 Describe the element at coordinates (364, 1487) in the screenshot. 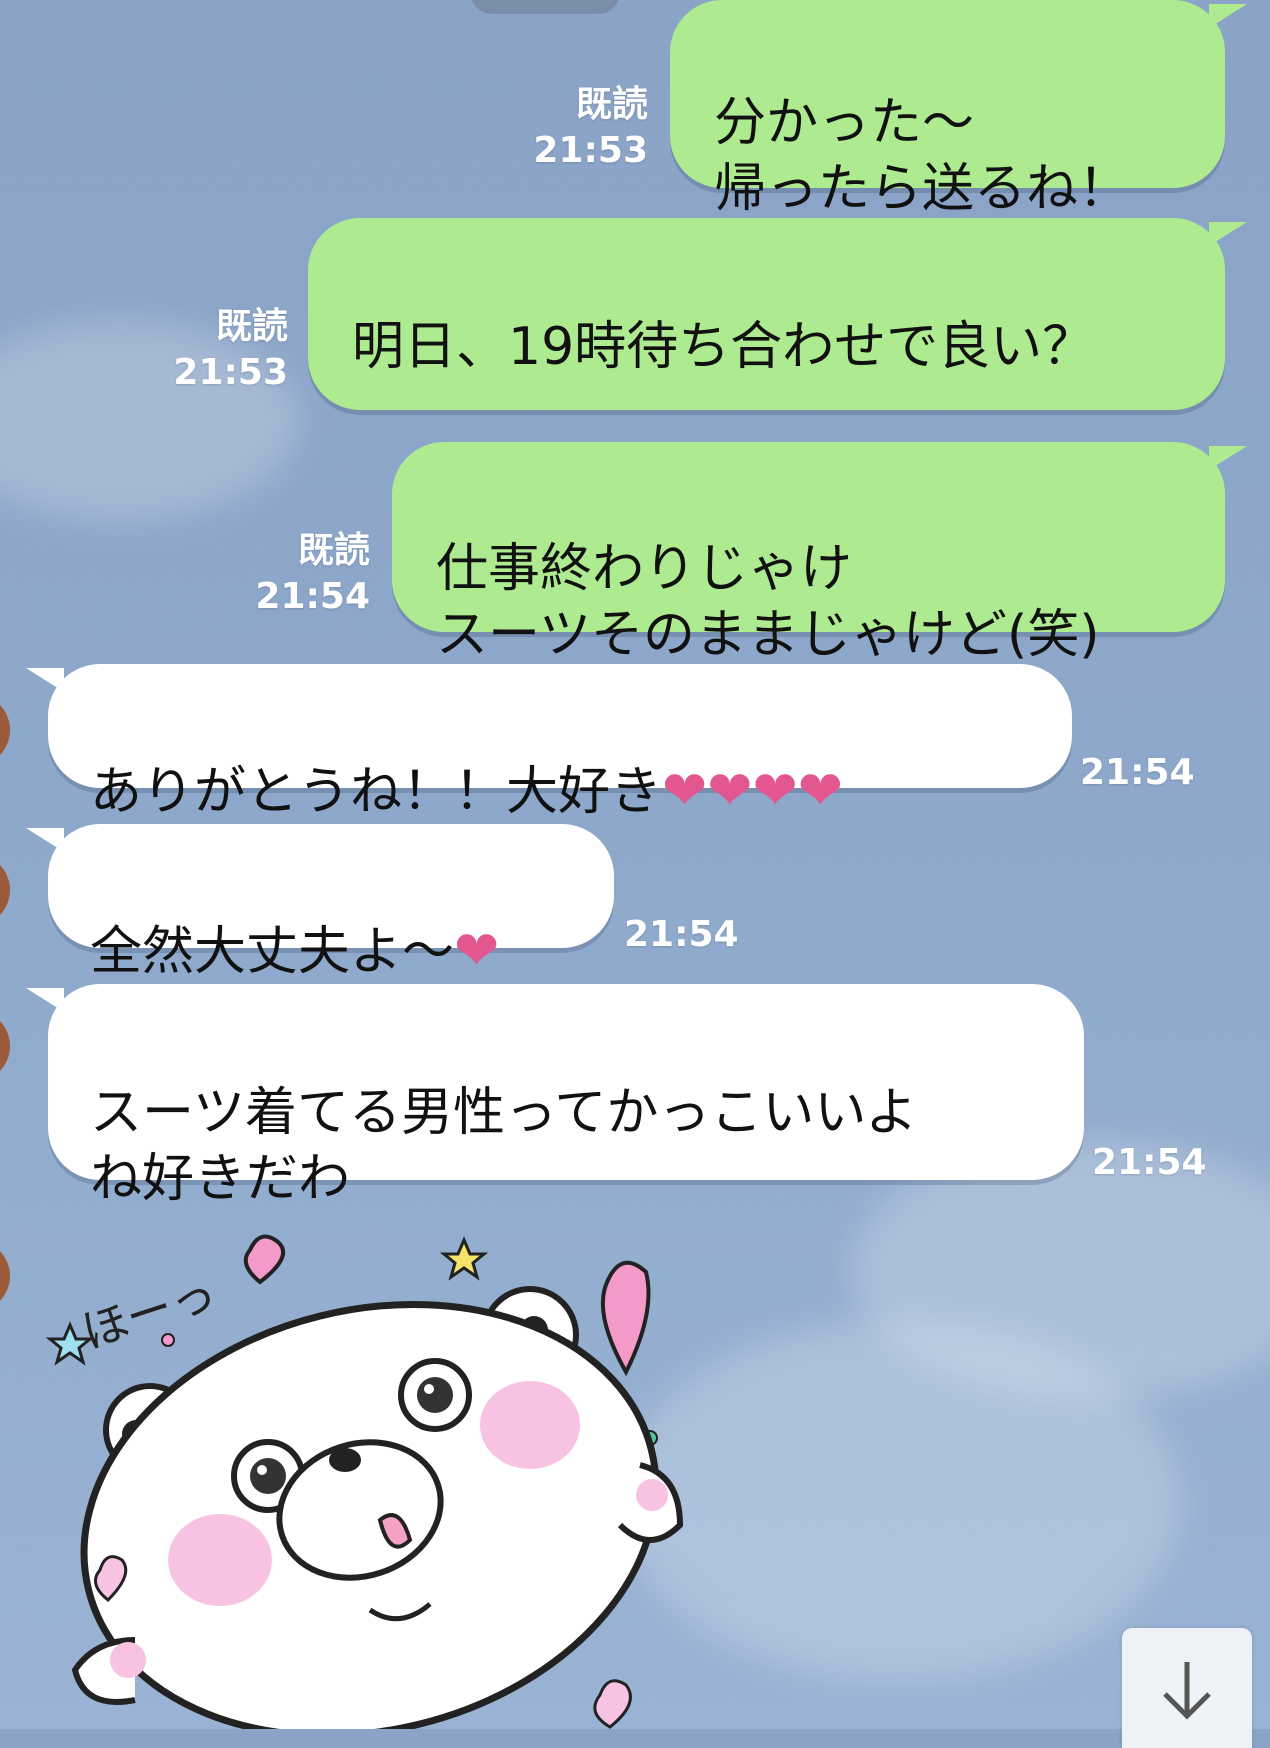

I see `bear-illustration: ほーっ` at that location.